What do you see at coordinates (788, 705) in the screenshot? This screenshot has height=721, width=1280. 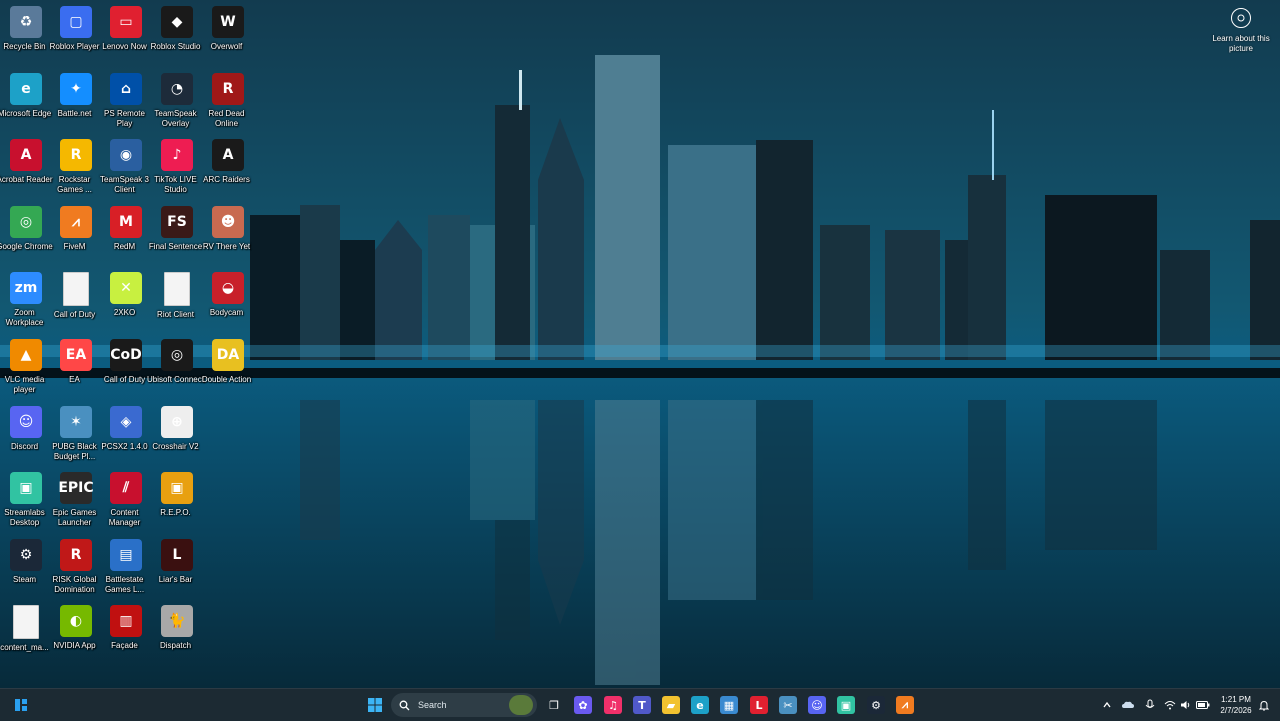 I see `snipping-button: ✂` at bounding box center [788, 705].